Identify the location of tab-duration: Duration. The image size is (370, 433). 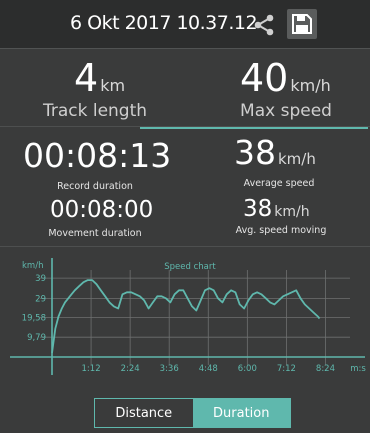
(241, 413).